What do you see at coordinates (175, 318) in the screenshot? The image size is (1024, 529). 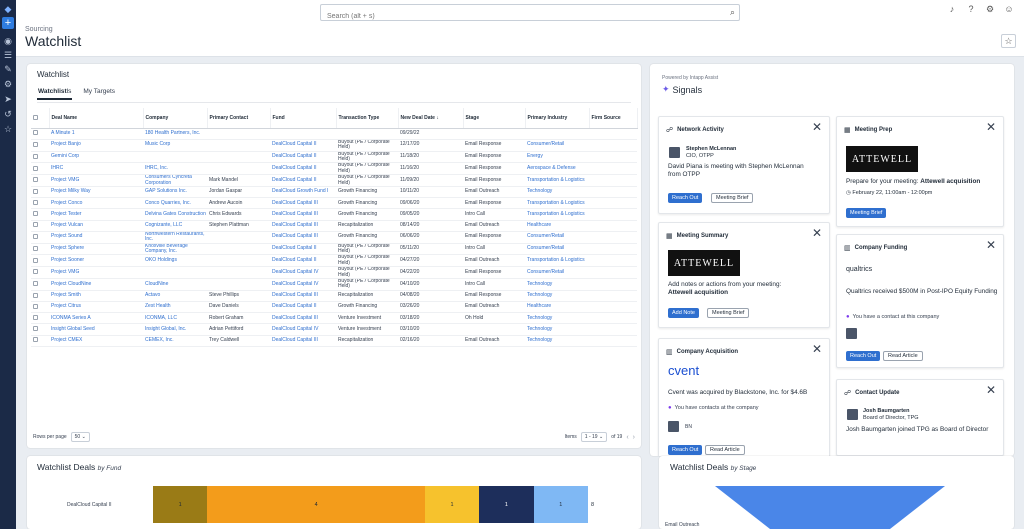 I see `table-cell: ICONMA, LLC` at bounding box center [175, 318].